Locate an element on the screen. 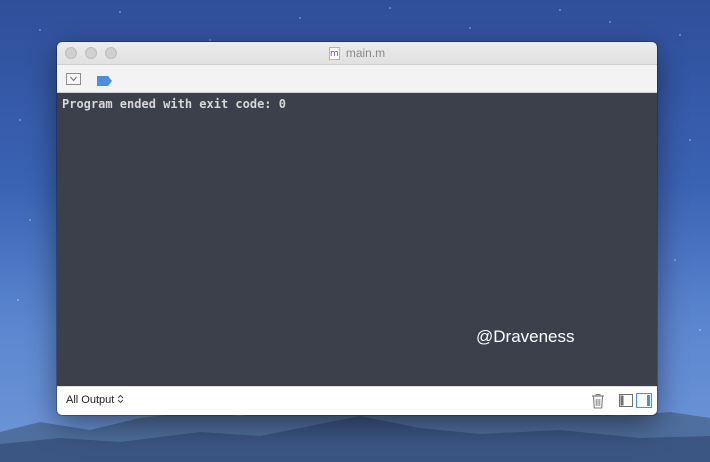  breakpoint-icon is located at coordinates (105, 82).